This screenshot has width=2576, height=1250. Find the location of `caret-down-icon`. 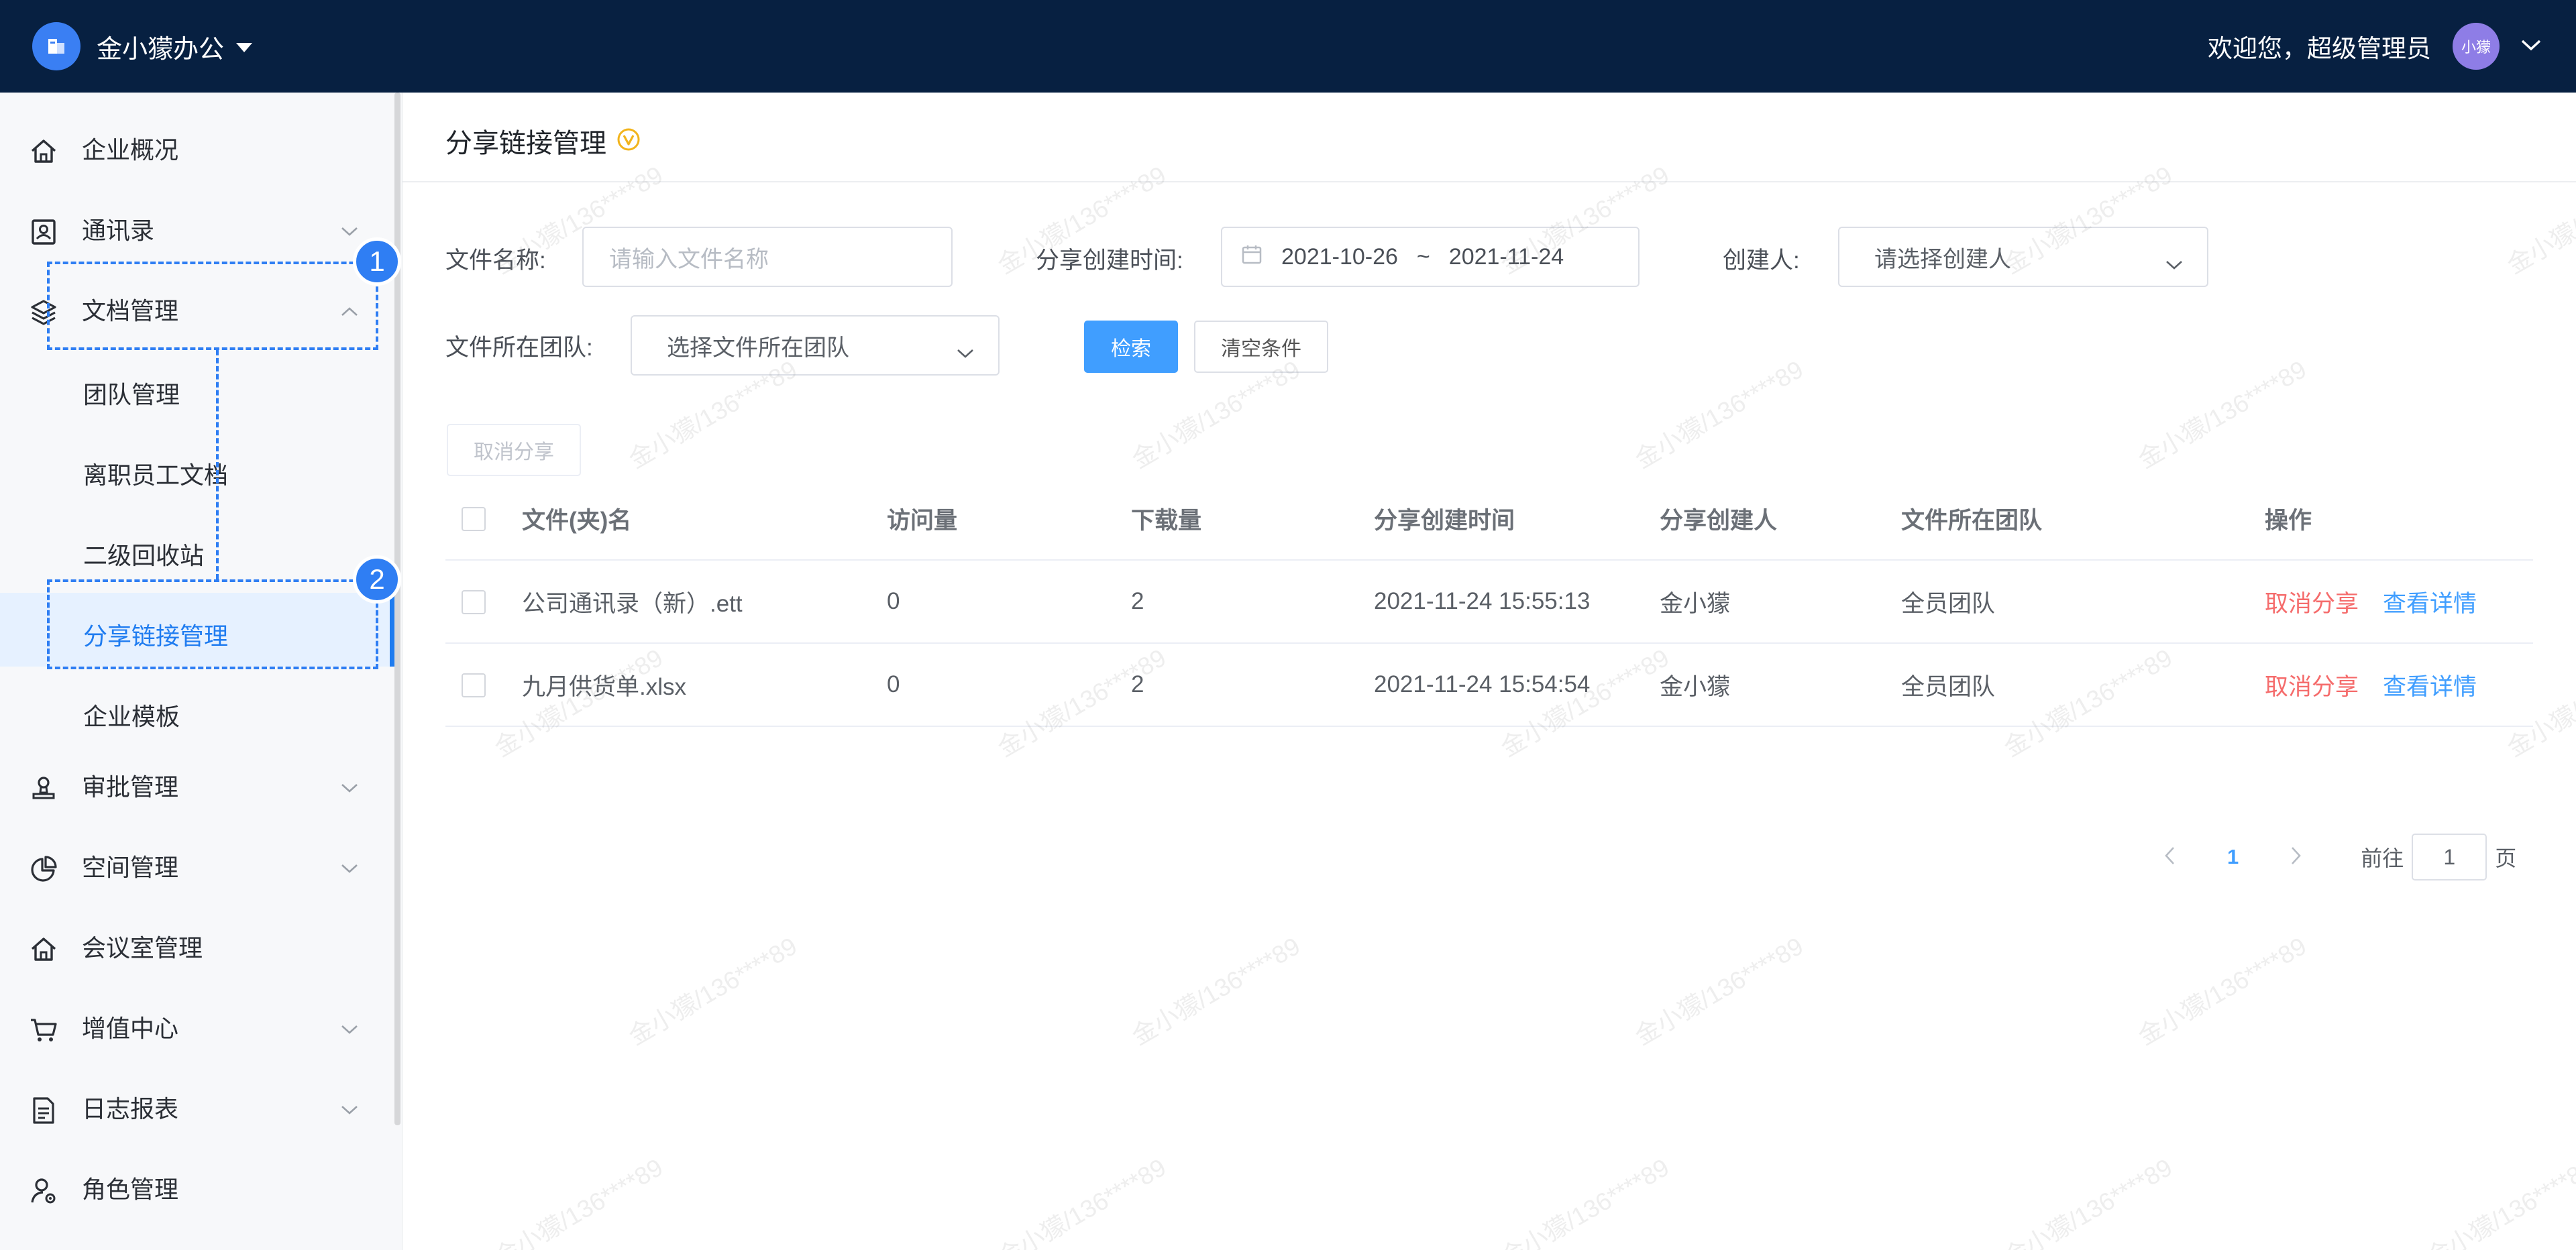

caret-down-icon is located at coordinates (244, 47).